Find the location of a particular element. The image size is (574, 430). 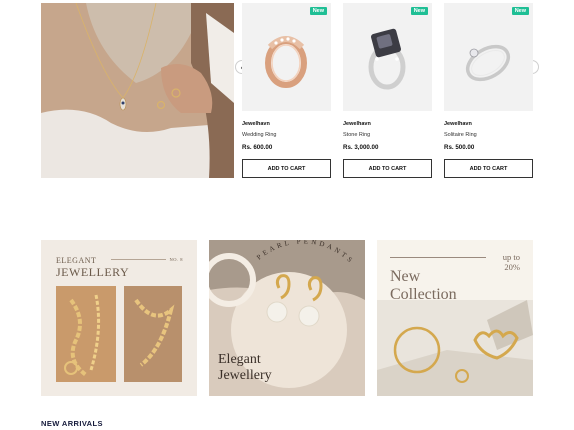

solitaire-ring-image is located at coordinates (488, 63).